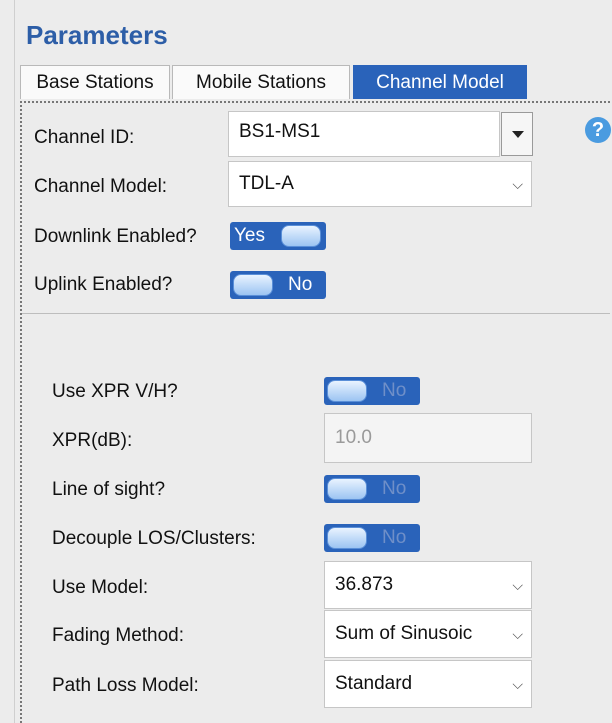 This screenshot has height=723, width=612. I want to click on downlink-enabled-toggle: Yes, so click(278, 236).